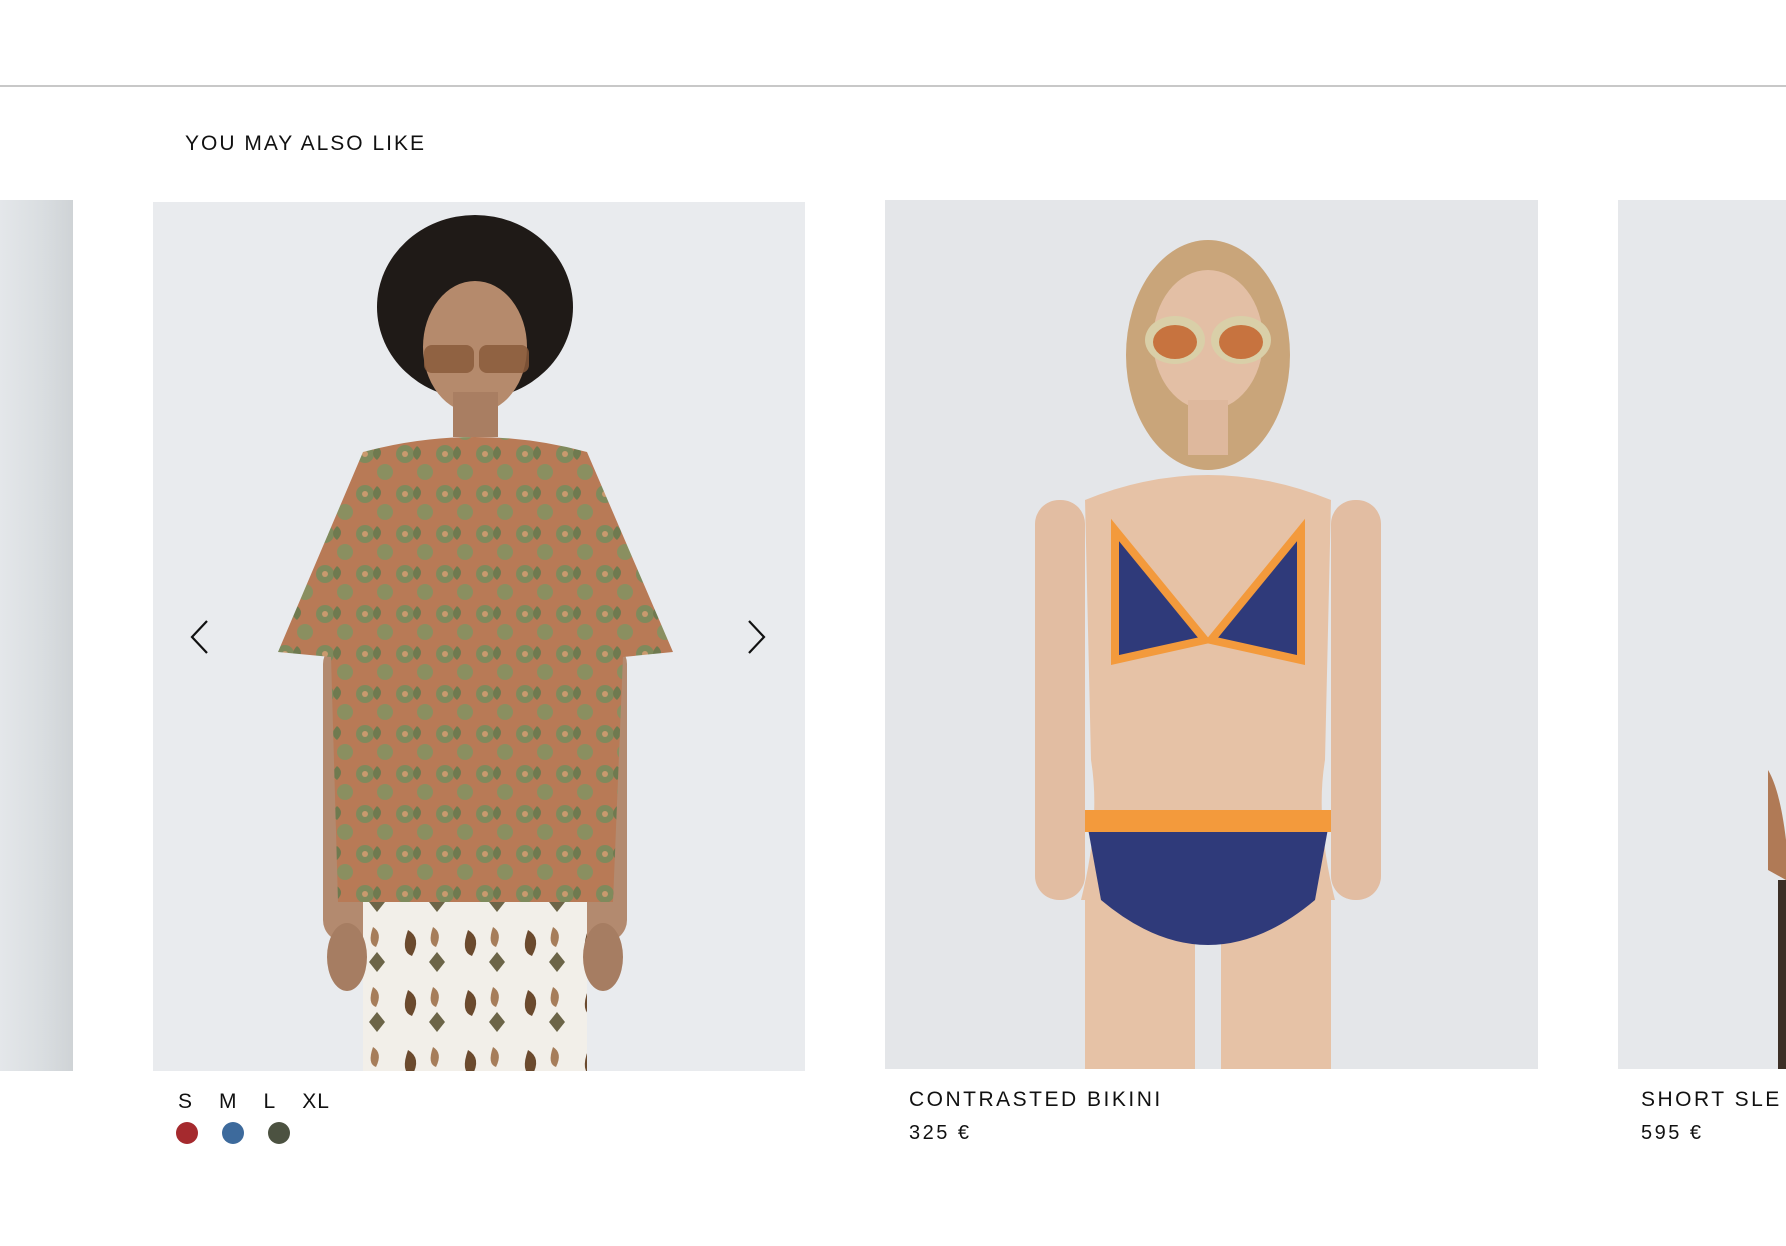  What do you see at coordinates (245, 1133) in the screenshot?
I see `color-swatches` at bounding box center [245, 1133].